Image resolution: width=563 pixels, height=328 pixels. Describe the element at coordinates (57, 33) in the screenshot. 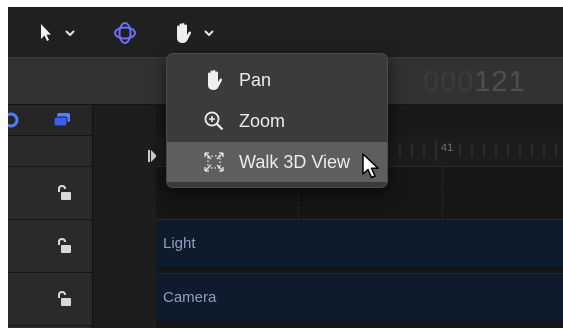

I see `select-tool-button` at that location.